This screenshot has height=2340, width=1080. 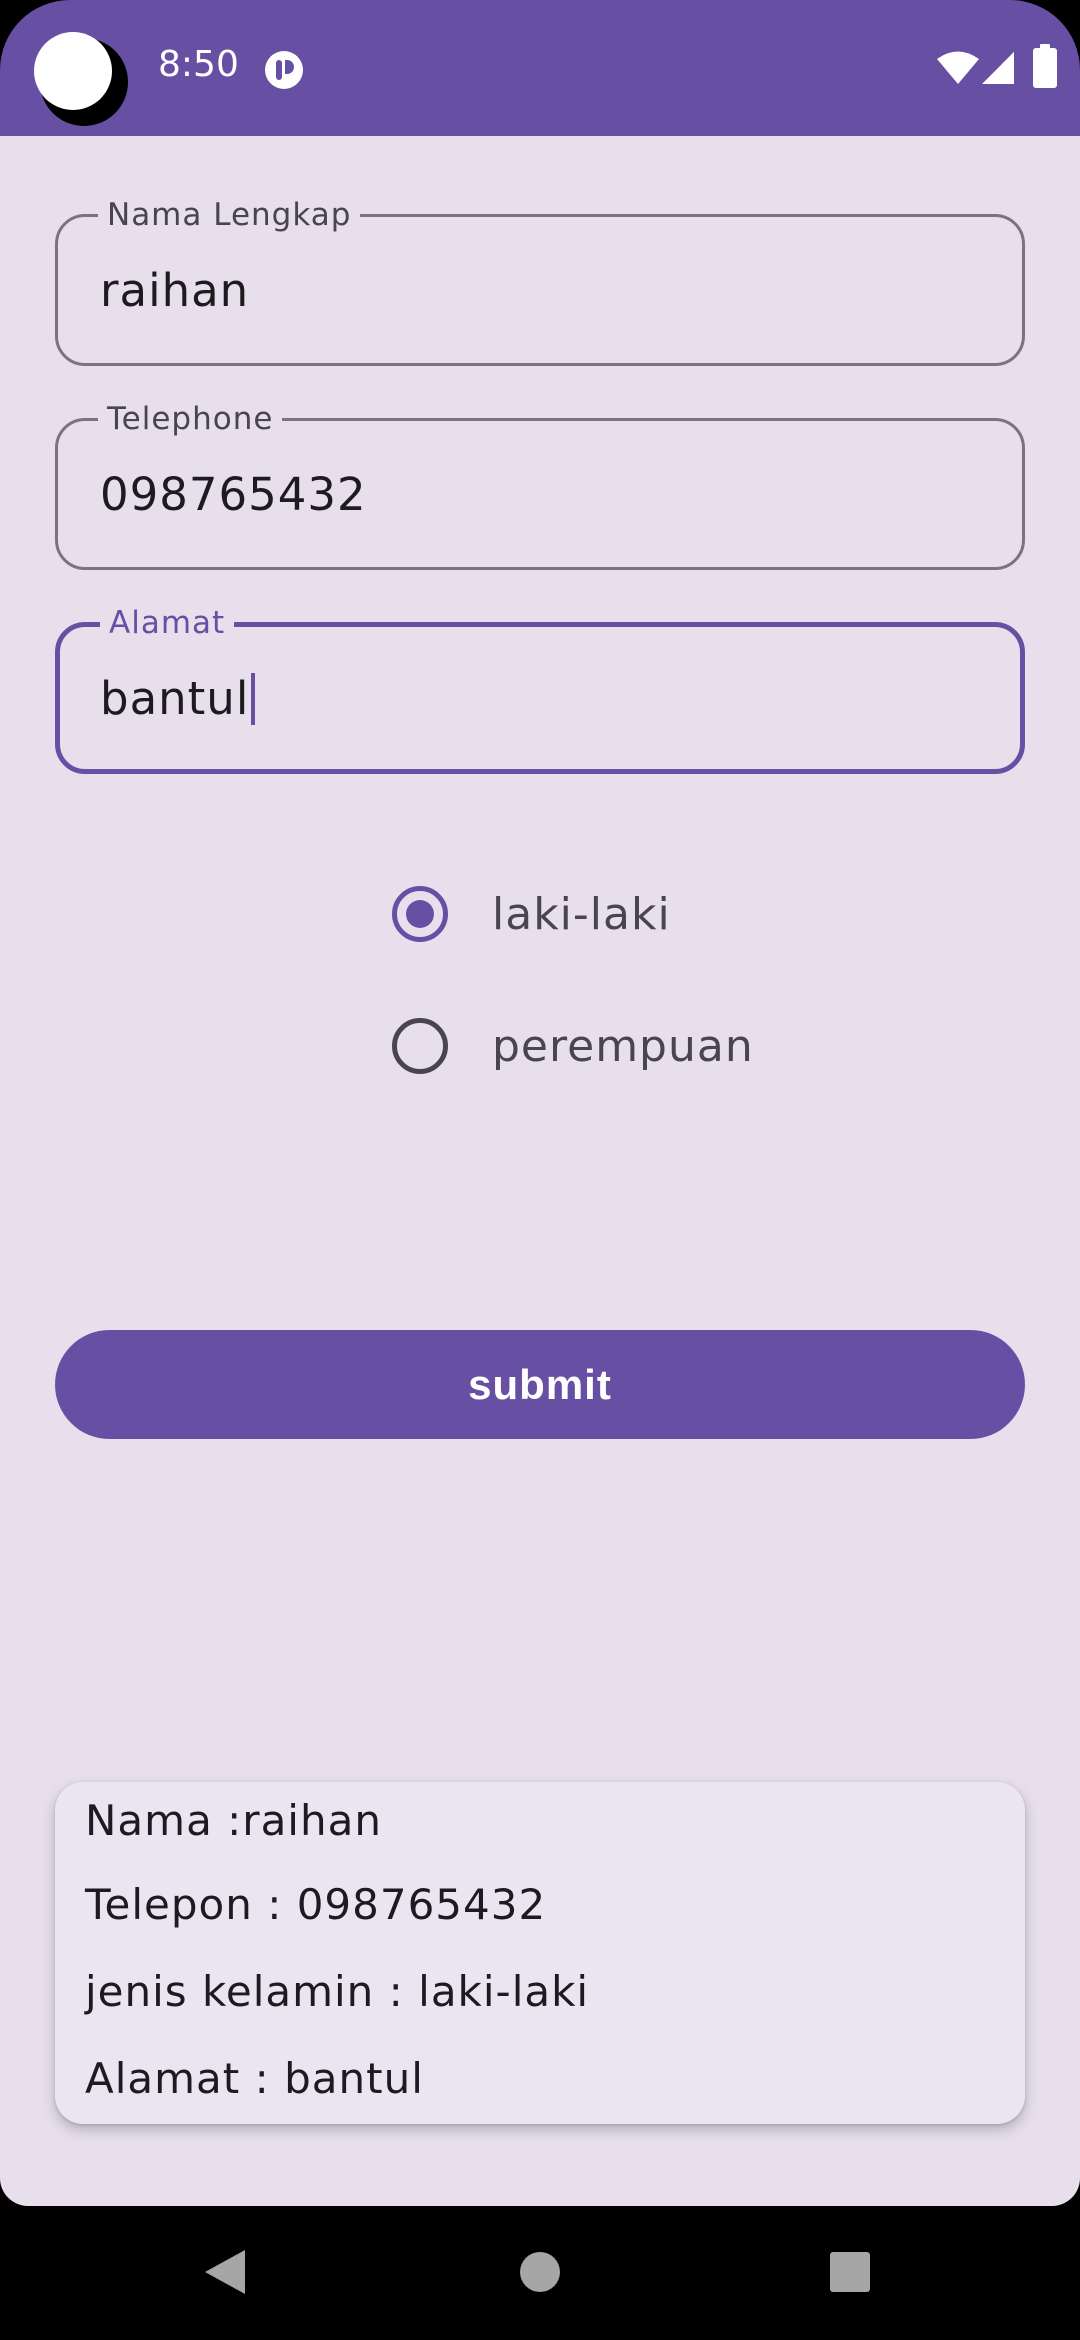 I want to click on result-alamat: Alamat : bantul, so click(x=254, y=2078).